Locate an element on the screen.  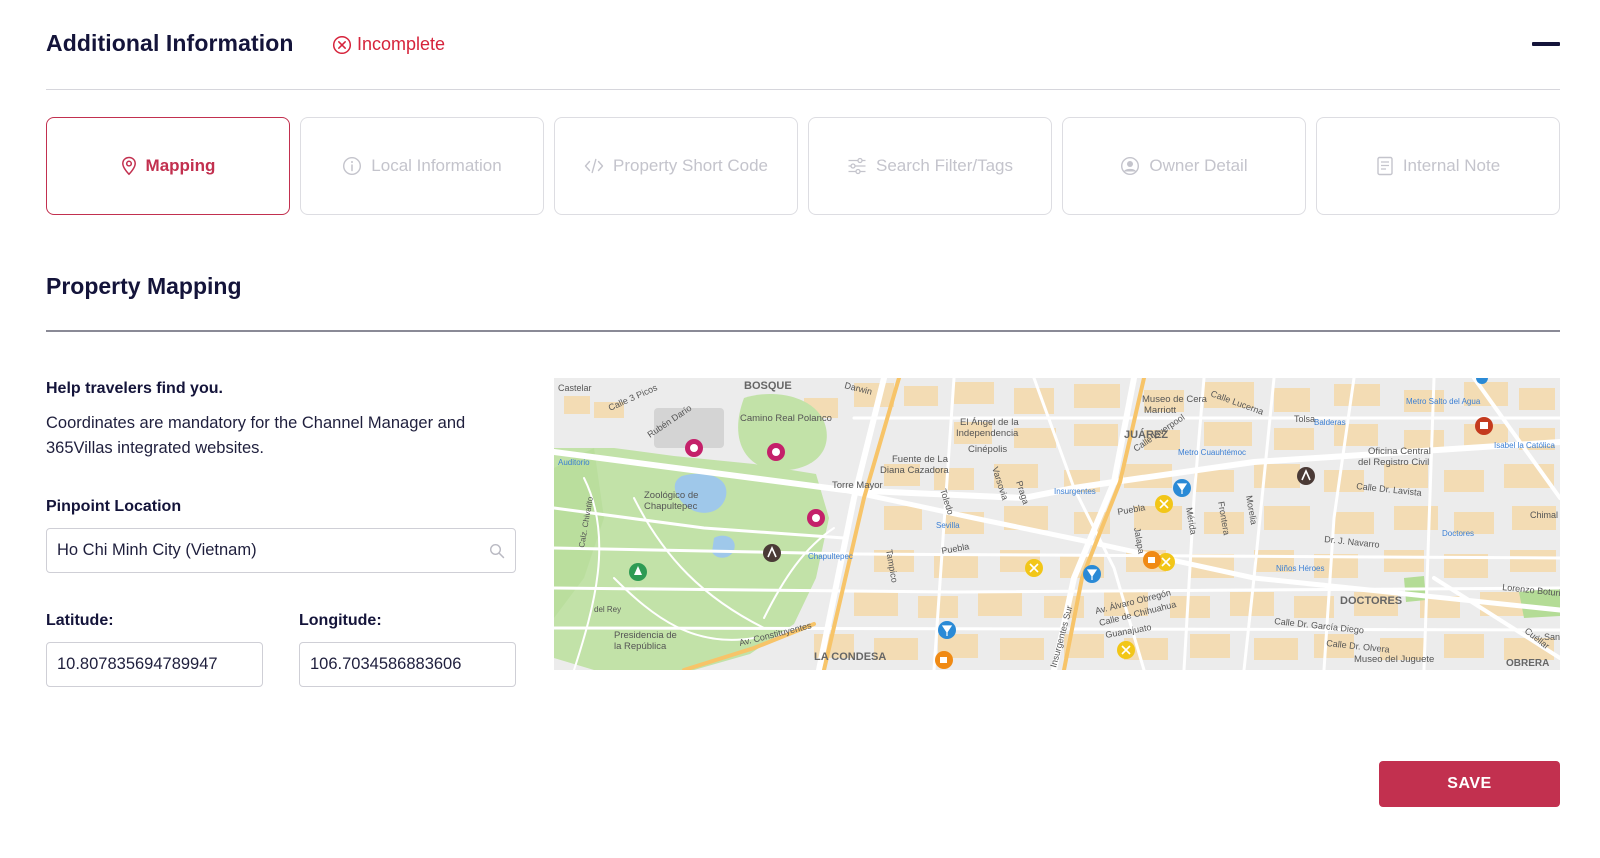
map-label-auditorio: Auditorio is located at coordinates (574, 462).